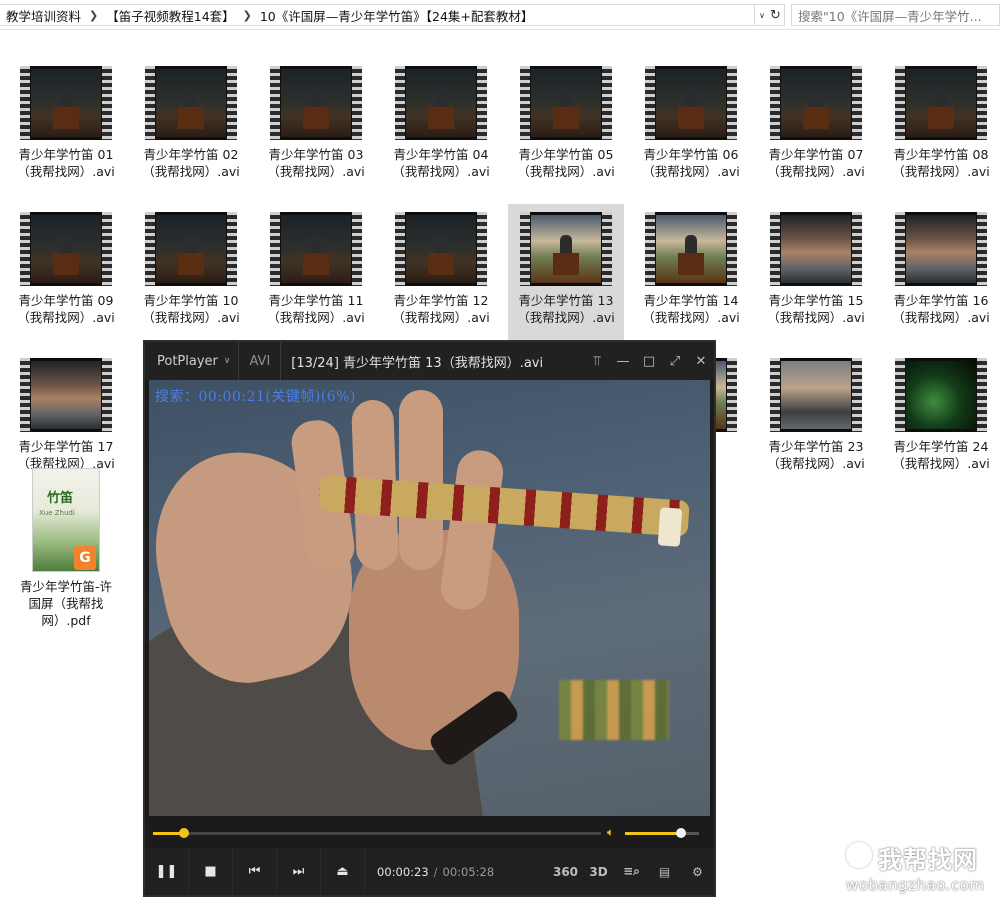 This screenshot has height=908, width=1000. Describe the element at coordinates (662, 833) in the screenshot. I see `volume-slider` at that location.